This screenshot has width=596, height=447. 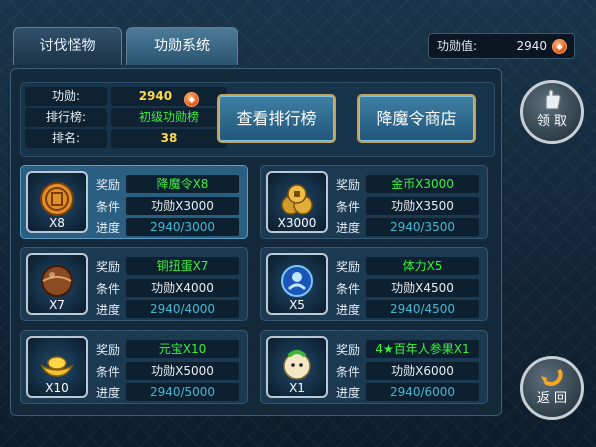 I want to click on view-rank-button: 查看排行榜, so click(x=276, y=118).